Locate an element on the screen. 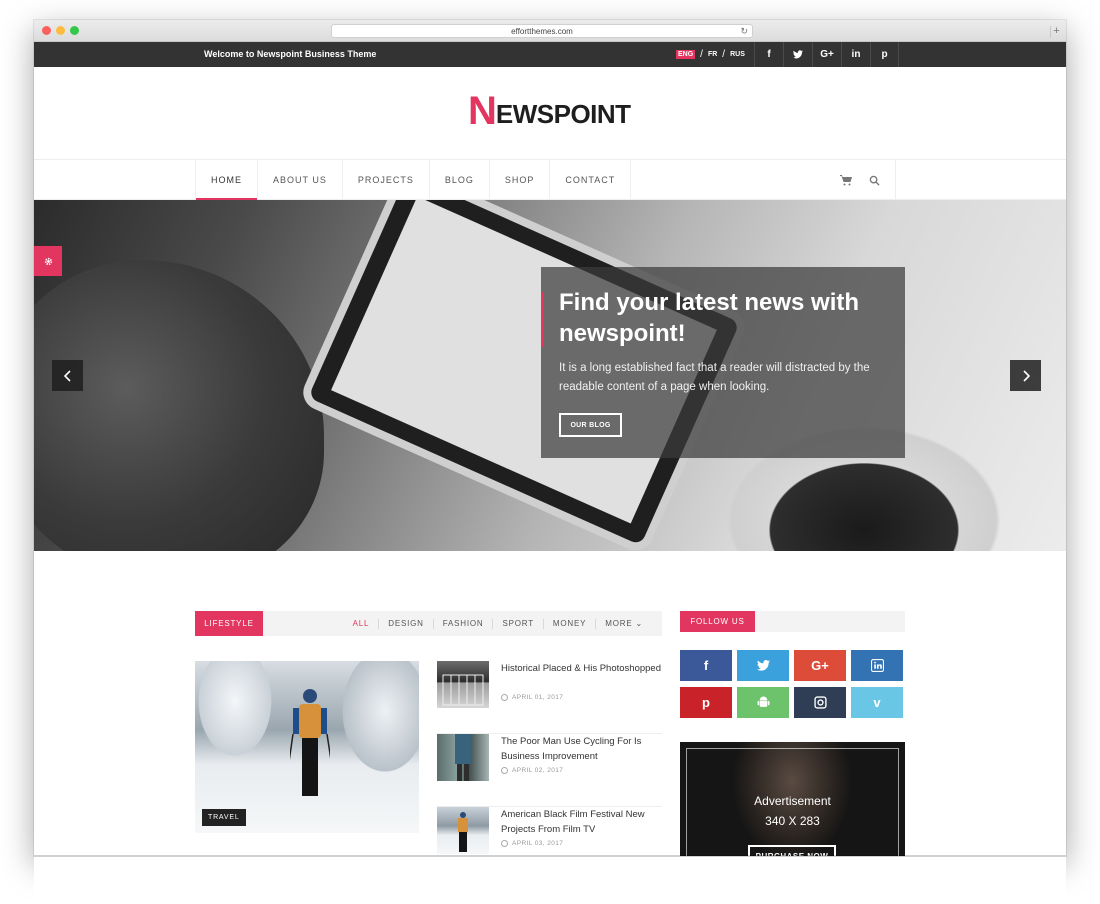 The height and width of the screenshot is (904, 1100). close-window-button is located at coordinates (46, 30).